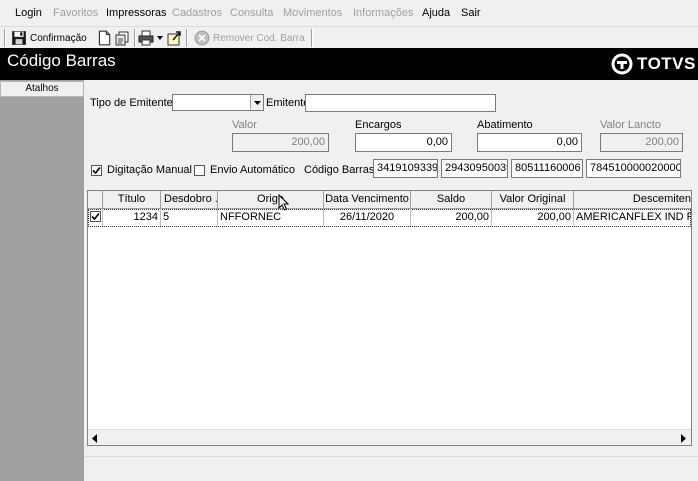 The image size is (698, 481). What do you see at coordinates (280, 142) in the screenshot?
I see `valor-field: 200,00` at bounding box center [280, 142].